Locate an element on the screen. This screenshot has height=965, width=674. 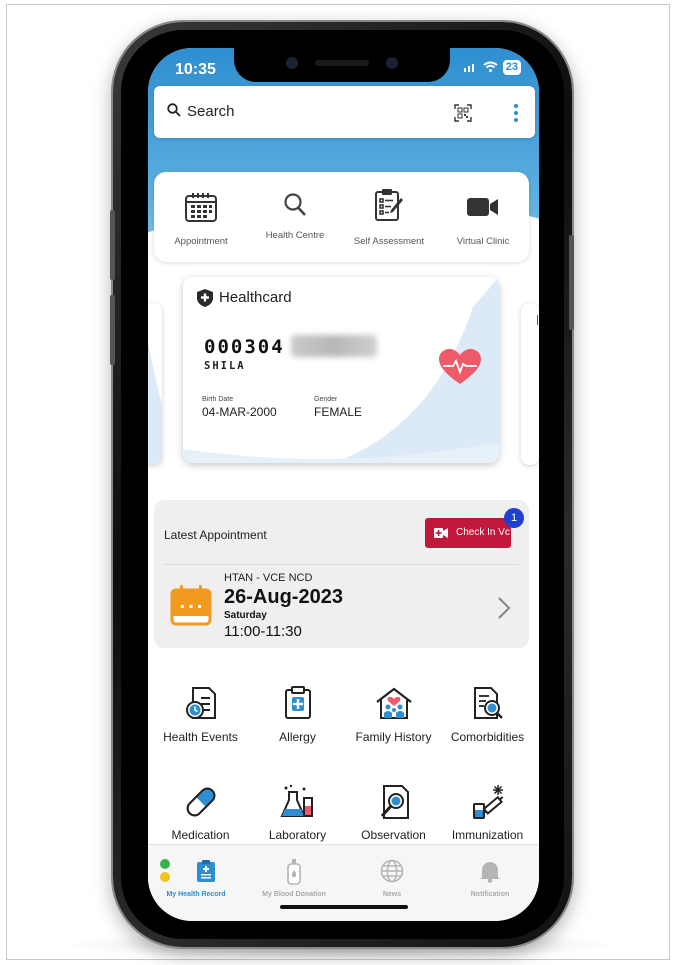
birth-date-label: Birth Date is located at coordinates (218, 399).